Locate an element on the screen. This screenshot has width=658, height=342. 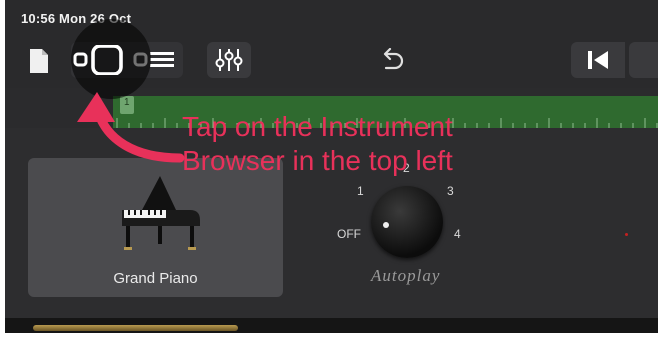
annotation-line-2: Browser in the top left is located at coordinates (317, 160).